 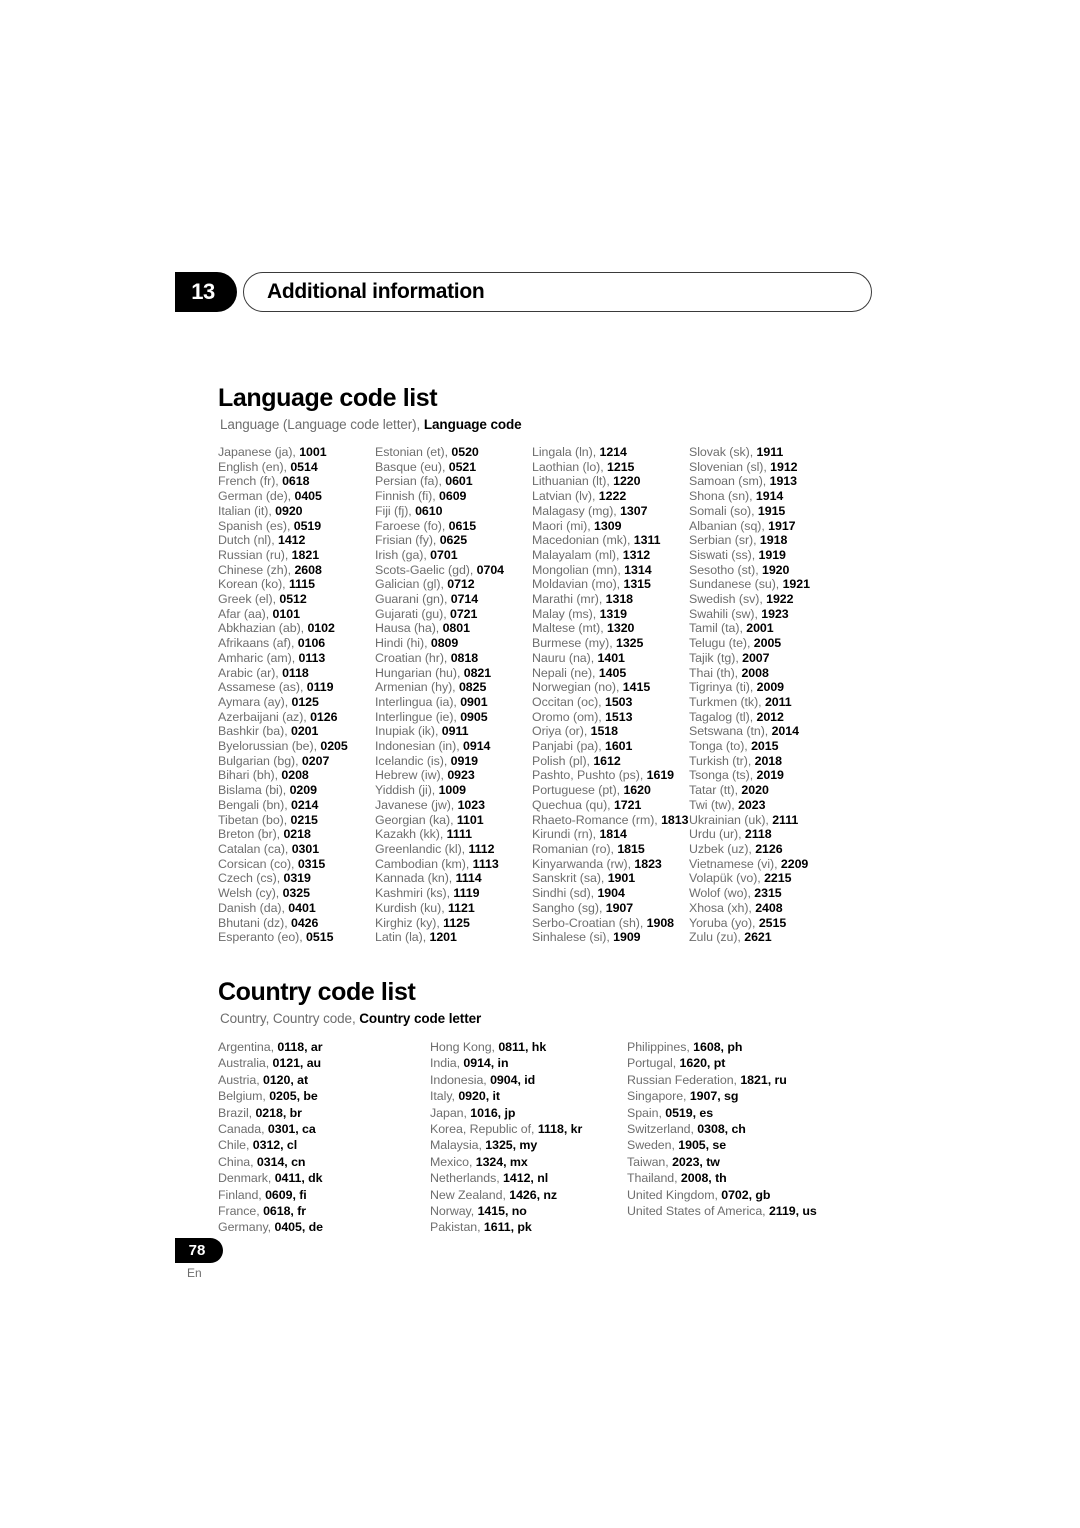 I want to click on language-entry: Georgian (ka), 1101, so click(x=453, y=820).